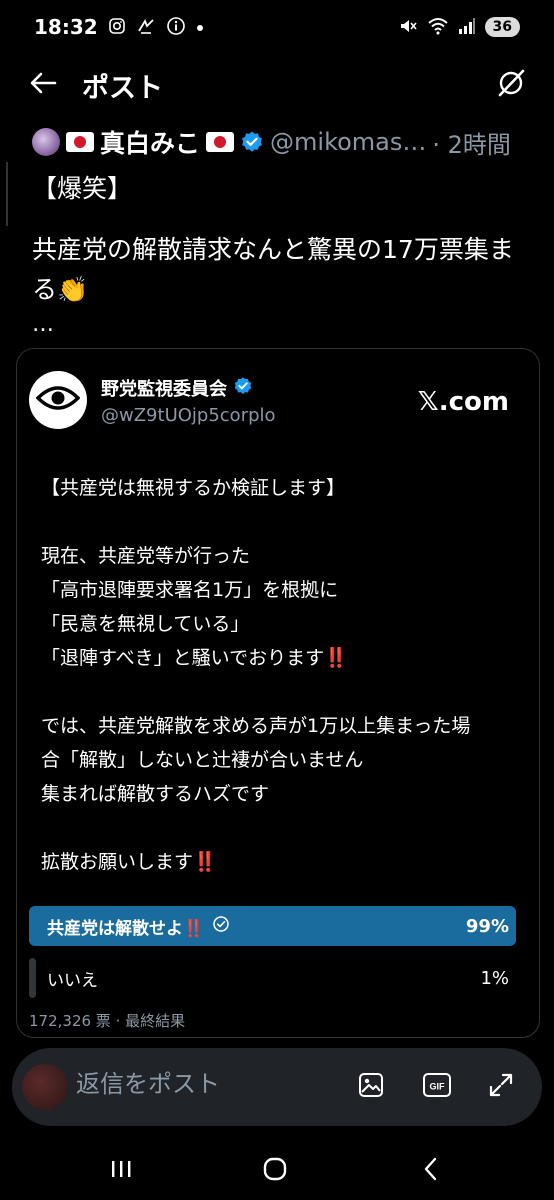 The height and width of the screenshot is (1200, 554). I want to click on poll: 共産党は解散せよ‼️ 99% いいえ 1% 172,326 票 · 最終結果, so click(275, 968).